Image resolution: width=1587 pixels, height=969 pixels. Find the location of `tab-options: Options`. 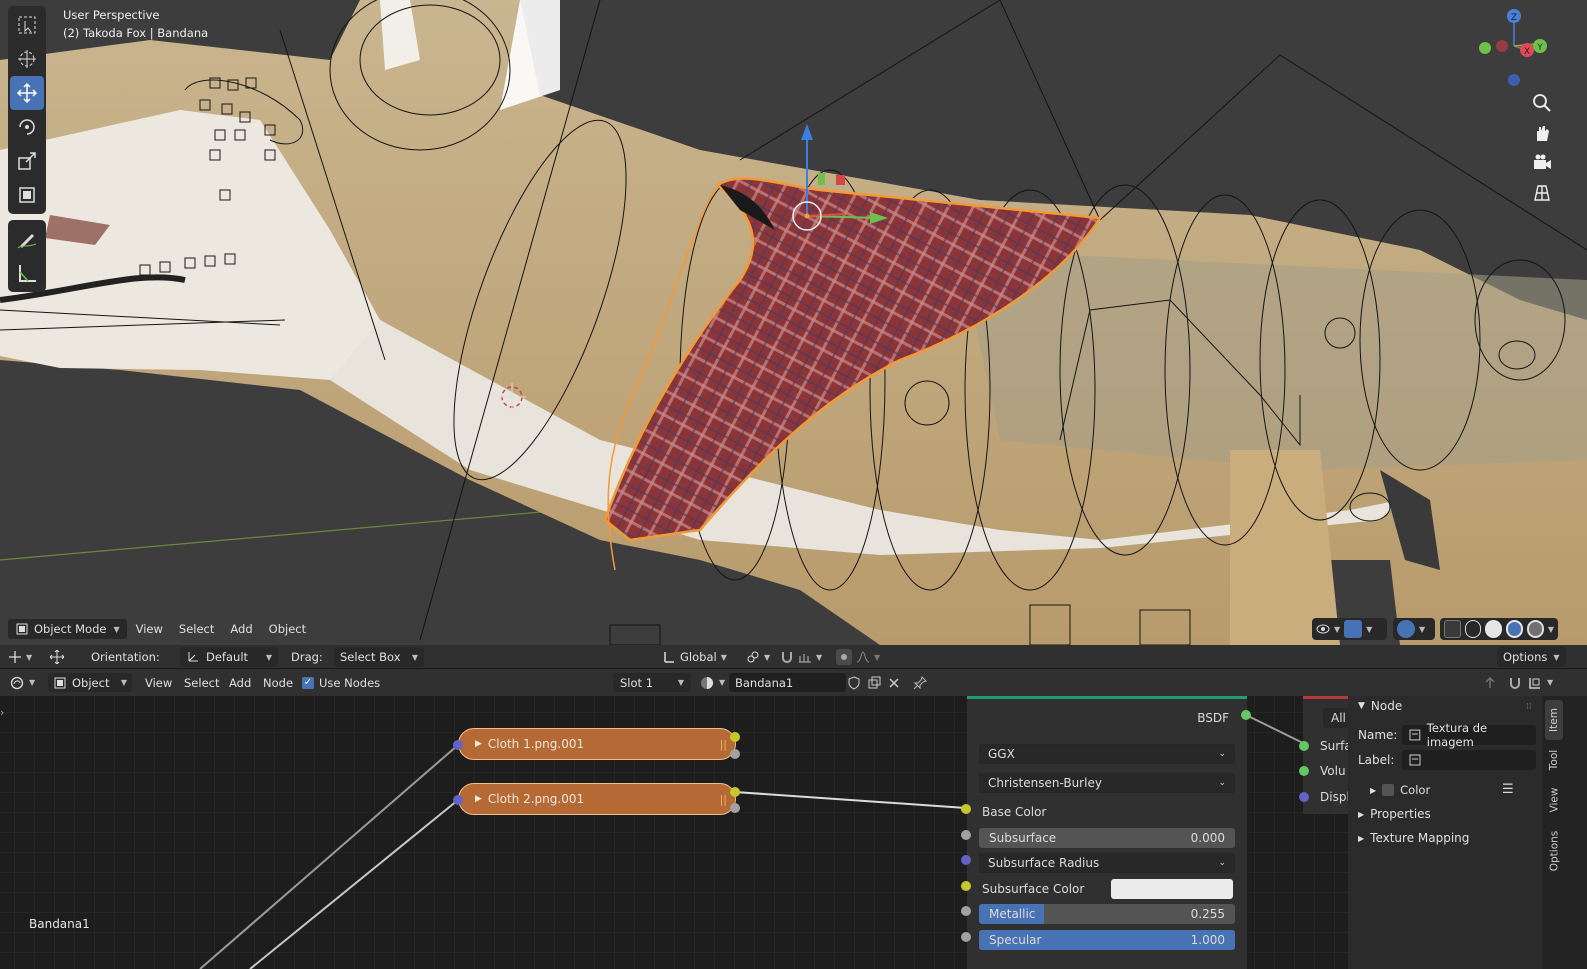

tab-options: Options is located at coordinates (1554, 851).